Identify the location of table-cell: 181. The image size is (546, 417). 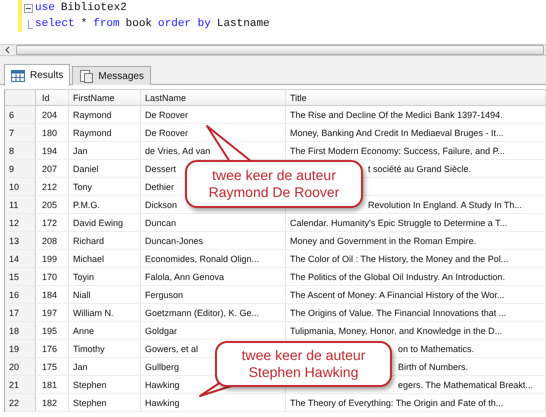
(50, 385).